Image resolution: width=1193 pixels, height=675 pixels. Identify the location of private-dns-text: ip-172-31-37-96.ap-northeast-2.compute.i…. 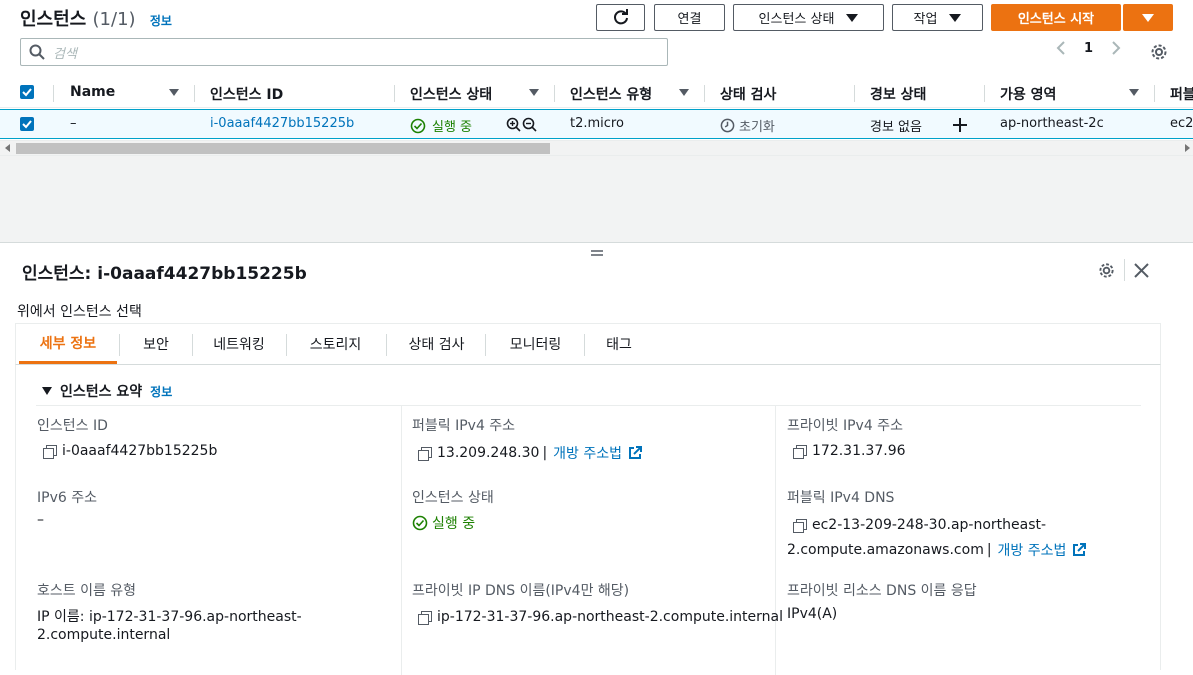
(610, 617).